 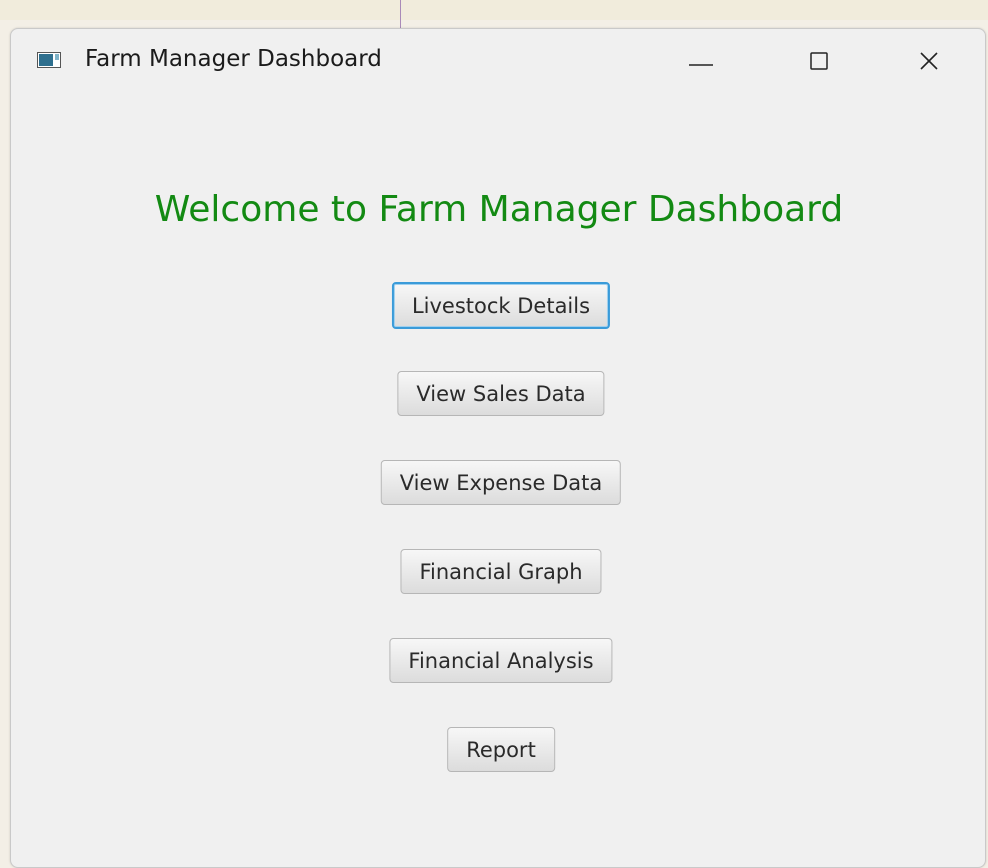 I want to click on app-icon, so click(x=49, y=60).